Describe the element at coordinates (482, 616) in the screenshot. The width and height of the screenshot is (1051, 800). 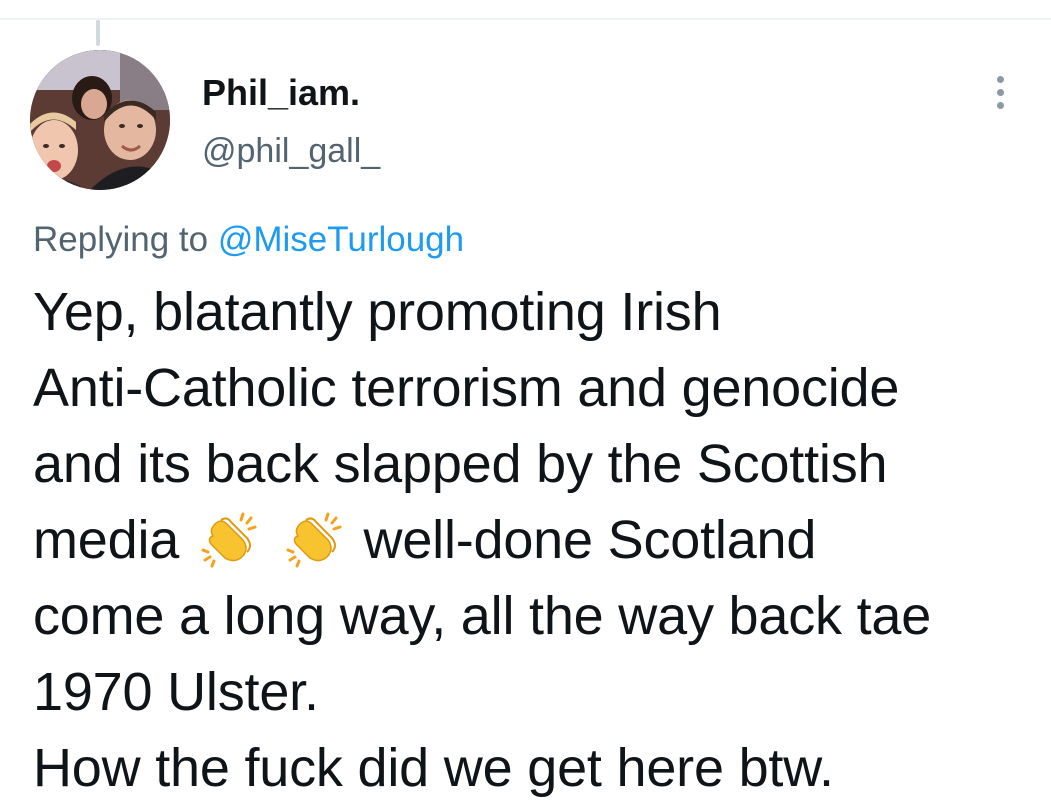
I see `tweet-text-line: come a long way, all the way back tae` at that location.